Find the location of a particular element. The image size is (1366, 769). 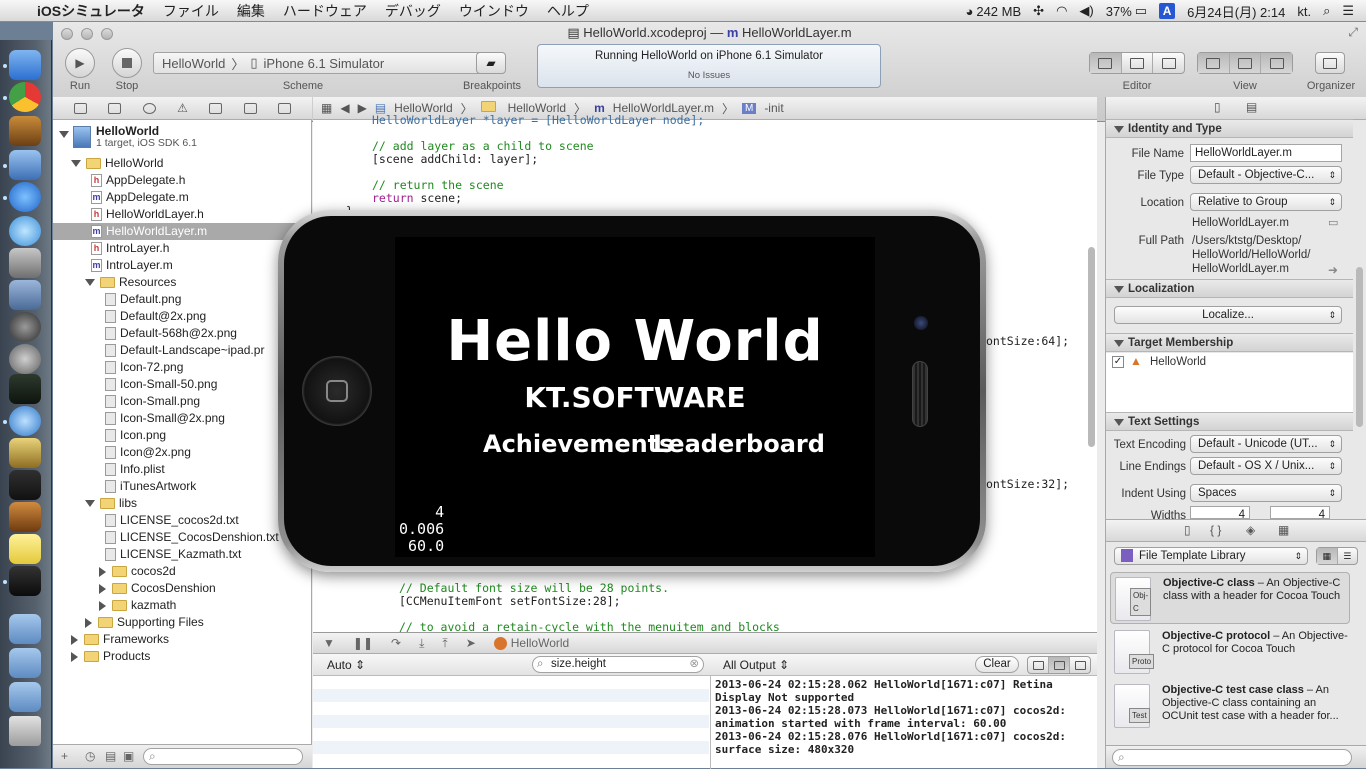

tab-width-field: 4 is located at coordinates (1220, 512).